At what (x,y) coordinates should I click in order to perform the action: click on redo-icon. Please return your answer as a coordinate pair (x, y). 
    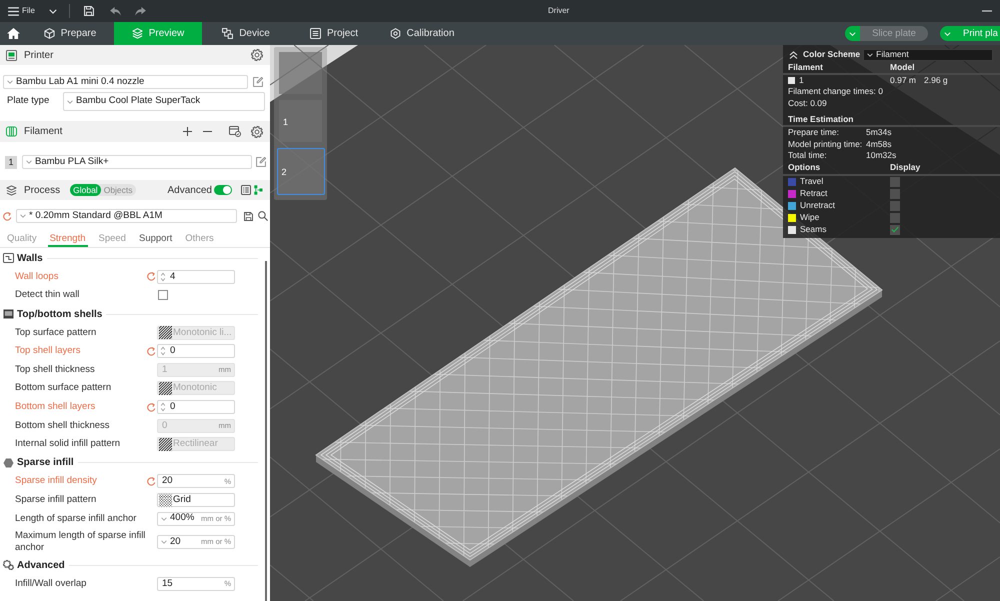
    Looking at the image, I should click on (140, 11).